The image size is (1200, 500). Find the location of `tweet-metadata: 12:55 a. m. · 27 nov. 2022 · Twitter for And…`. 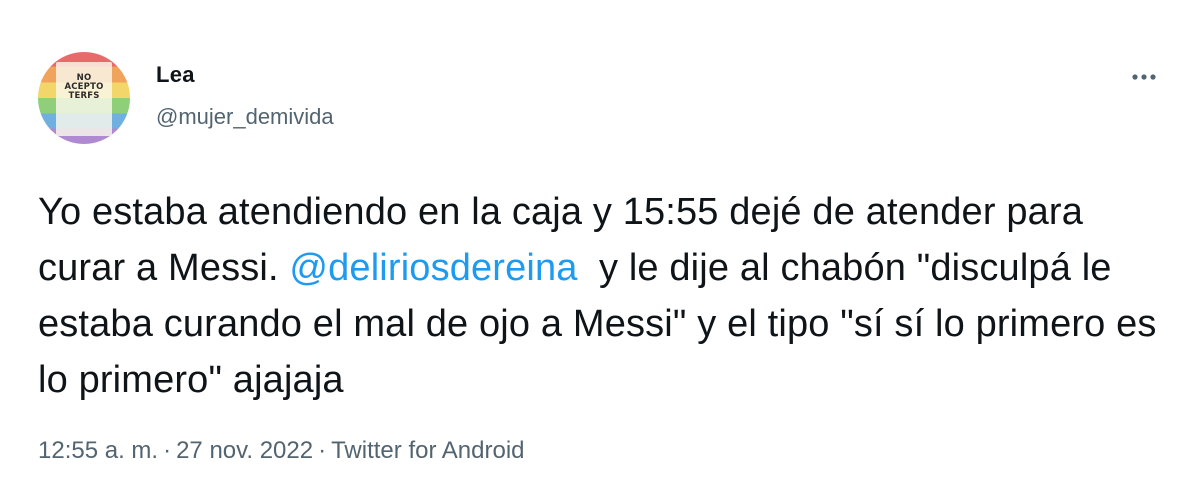

tweet-metadata: 12:55 a. m. · 27 nov. 2022 · Twitter for And… is located at coordinates (281, 451).